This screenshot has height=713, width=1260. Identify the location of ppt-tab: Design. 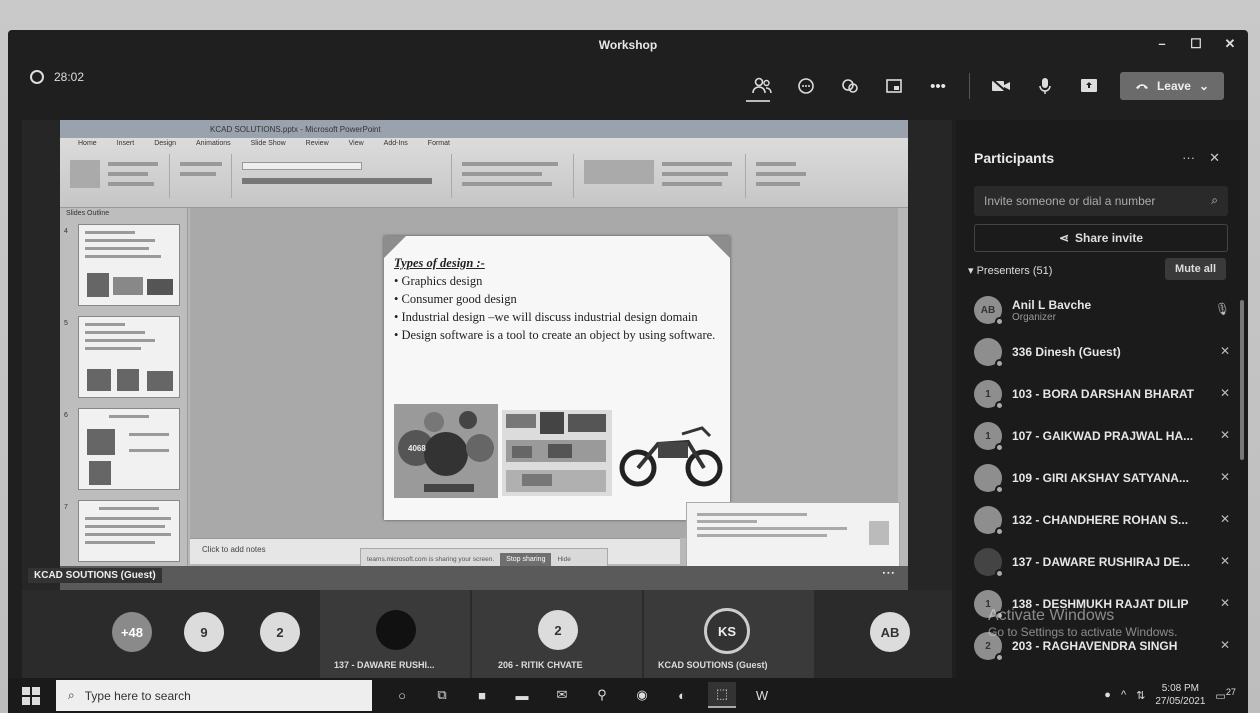
(165, 143).